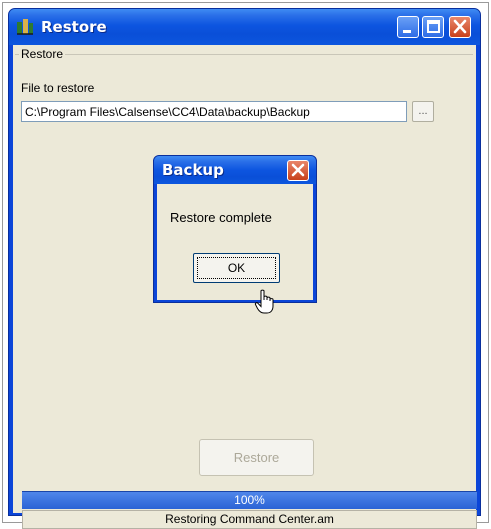 The height and width of the screenshot is (529, 491). I want to click on close-button, so click(460, 27).